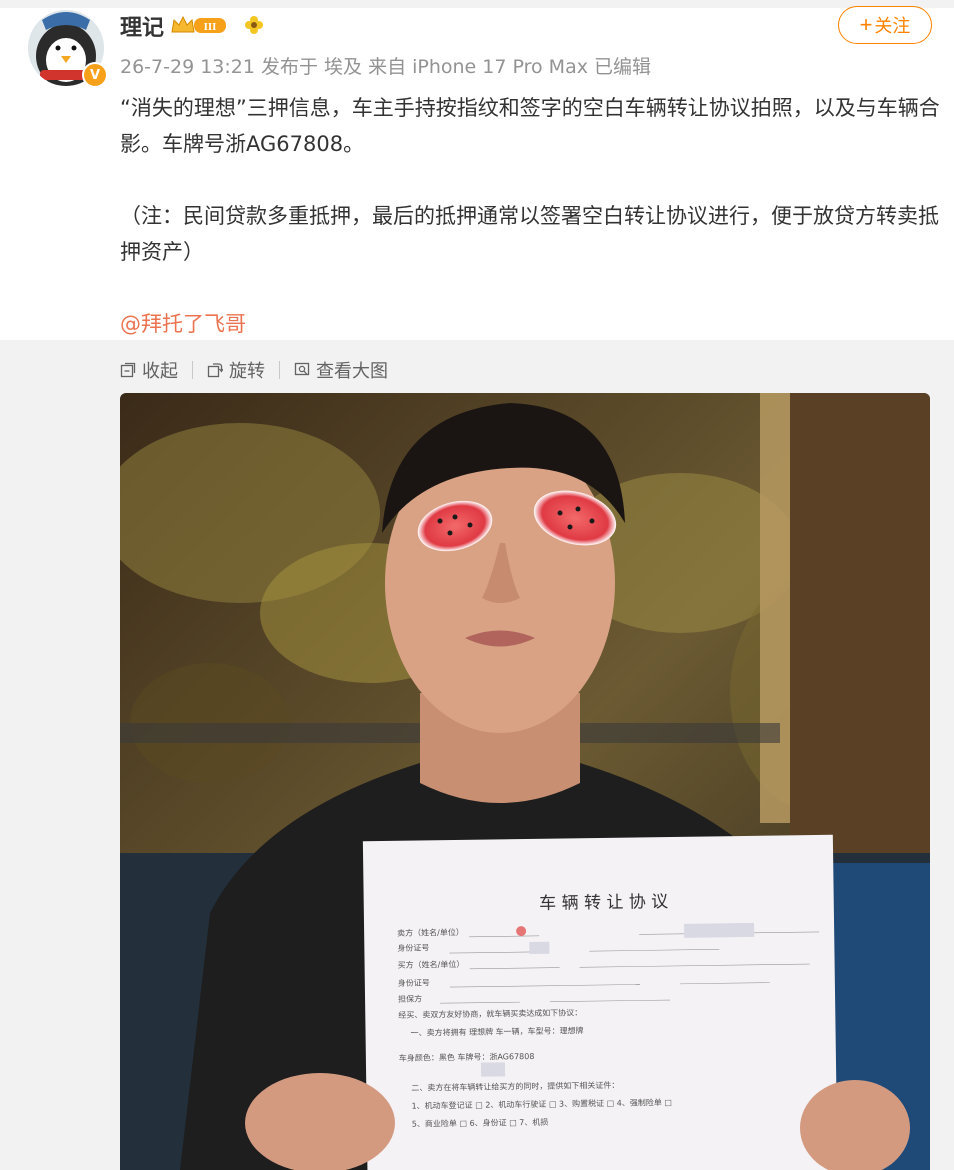 The height and width of the screenshot is (1170, 954). What do you see at coordinates (467, 1057) in the screenshot?
I see `document-line: 车身颜色：黑色 车牌号：浙AG67808` at bounding box center [467, 1057].